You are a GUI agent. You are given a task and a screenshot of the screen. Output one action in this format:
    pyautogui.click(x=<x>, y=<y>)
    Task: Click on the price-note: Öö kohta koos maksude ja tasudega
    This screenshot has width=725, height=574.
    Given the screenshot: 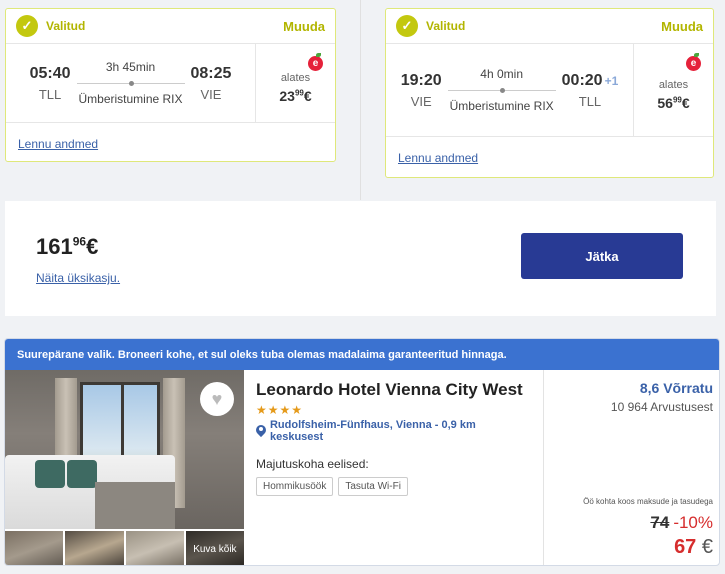 What is the action you would take?
    pyautogui.click(x=648, y=501)
    